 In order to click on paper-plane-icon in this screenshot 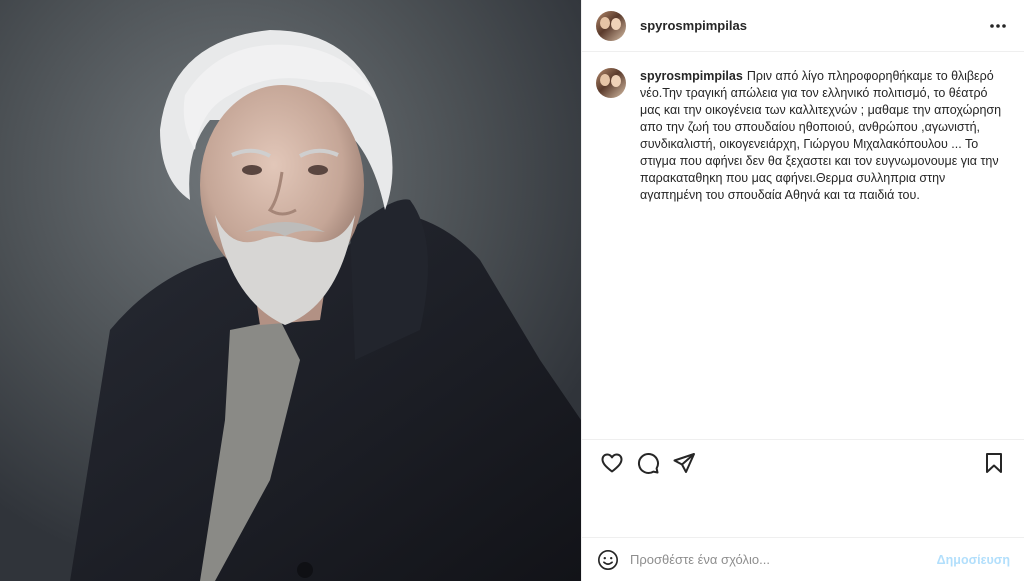, I will do `click(684, 463)`.